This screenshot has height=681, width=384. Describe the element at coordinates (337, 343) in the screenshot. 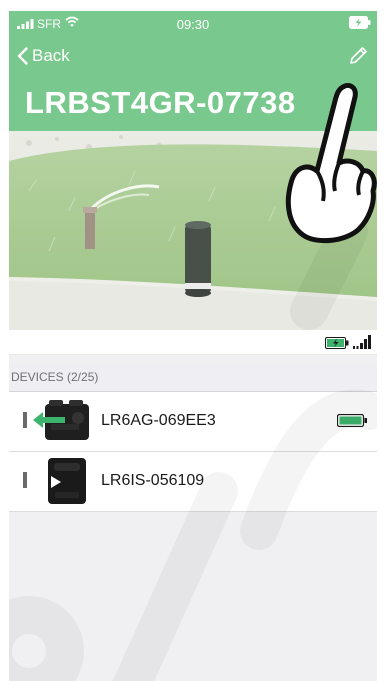

I see `battery-charging-icon` at that location.